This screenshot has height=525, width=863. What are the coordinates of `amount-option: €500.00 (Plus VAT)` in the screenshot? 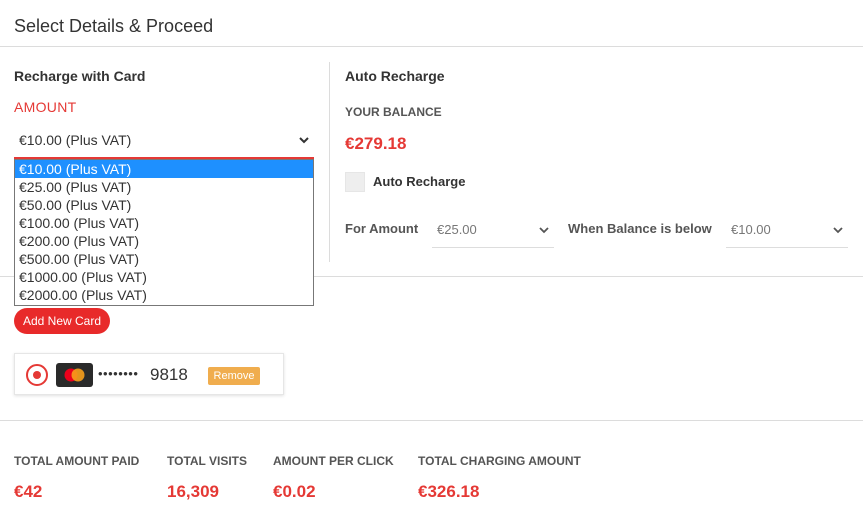 It's located at (164, 259).